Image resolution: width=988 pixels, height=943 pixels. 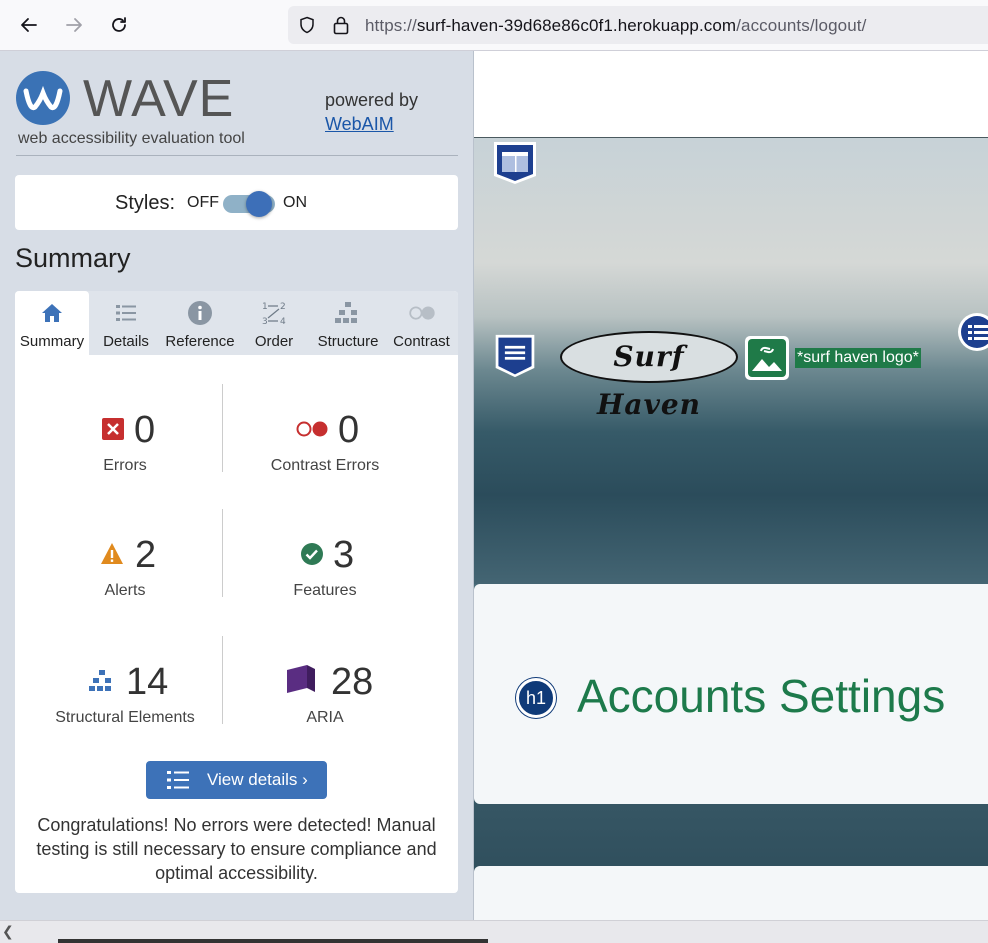 I want to click on styles-label: Styles:, so click(x=145, y=203).